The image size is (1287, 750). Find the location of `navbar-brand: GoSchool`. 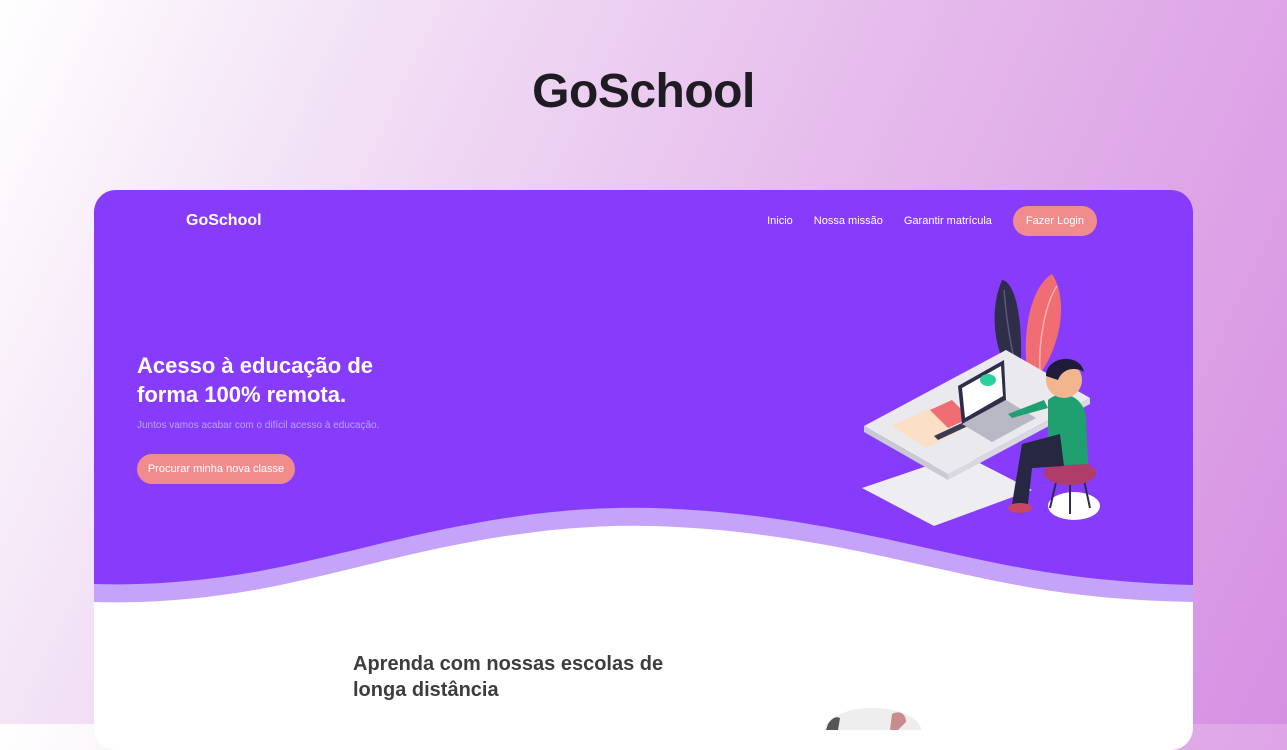

navbar-brand: GoSchool is located at coordinates (224, 221).